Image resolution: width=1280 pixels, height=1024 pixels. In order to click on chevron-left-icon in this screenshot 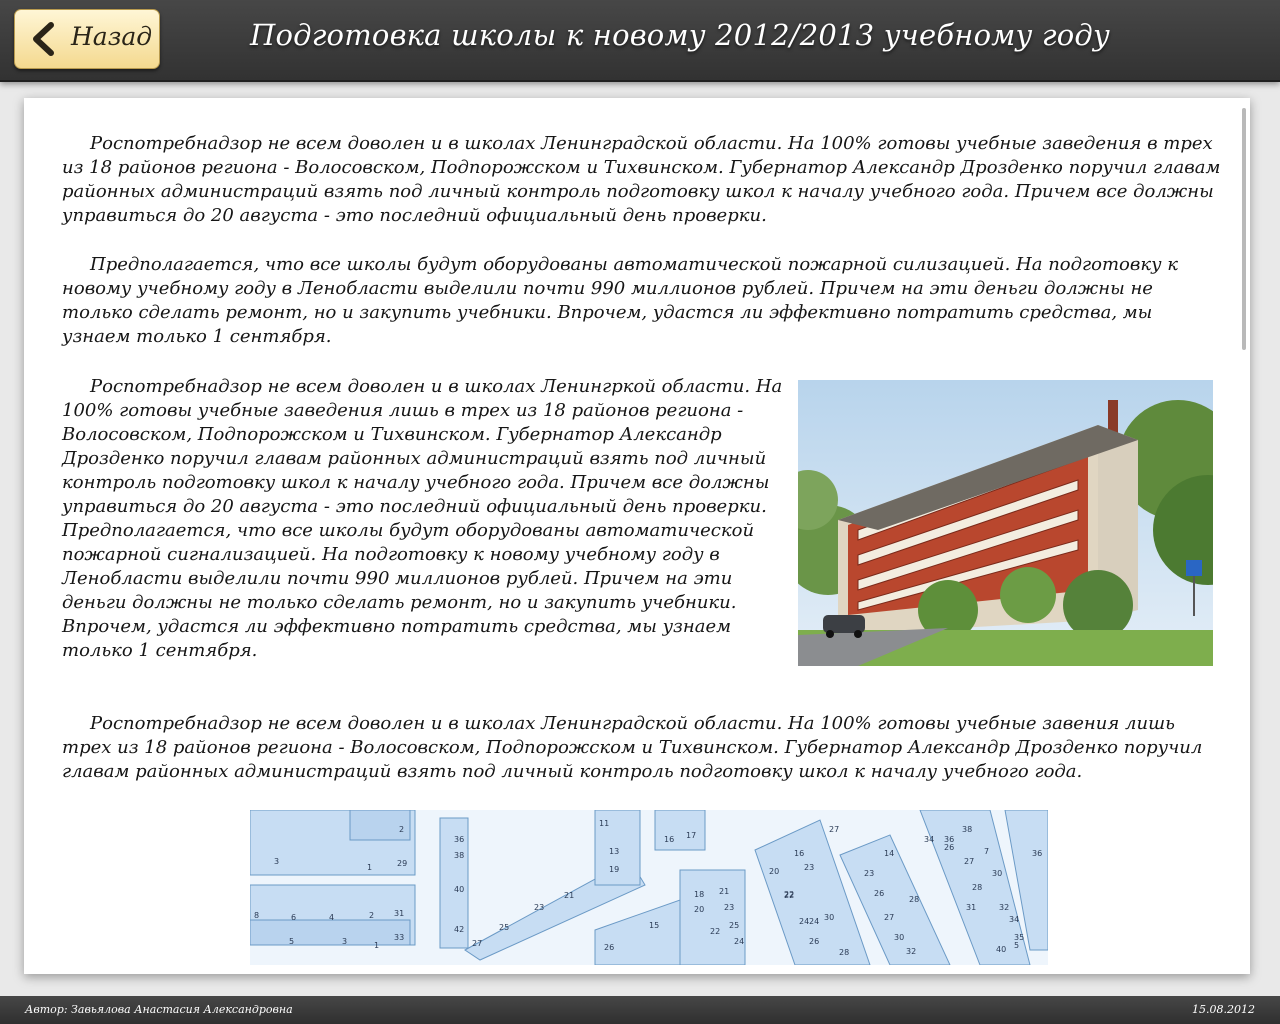, I will do `click(43, 39)`.